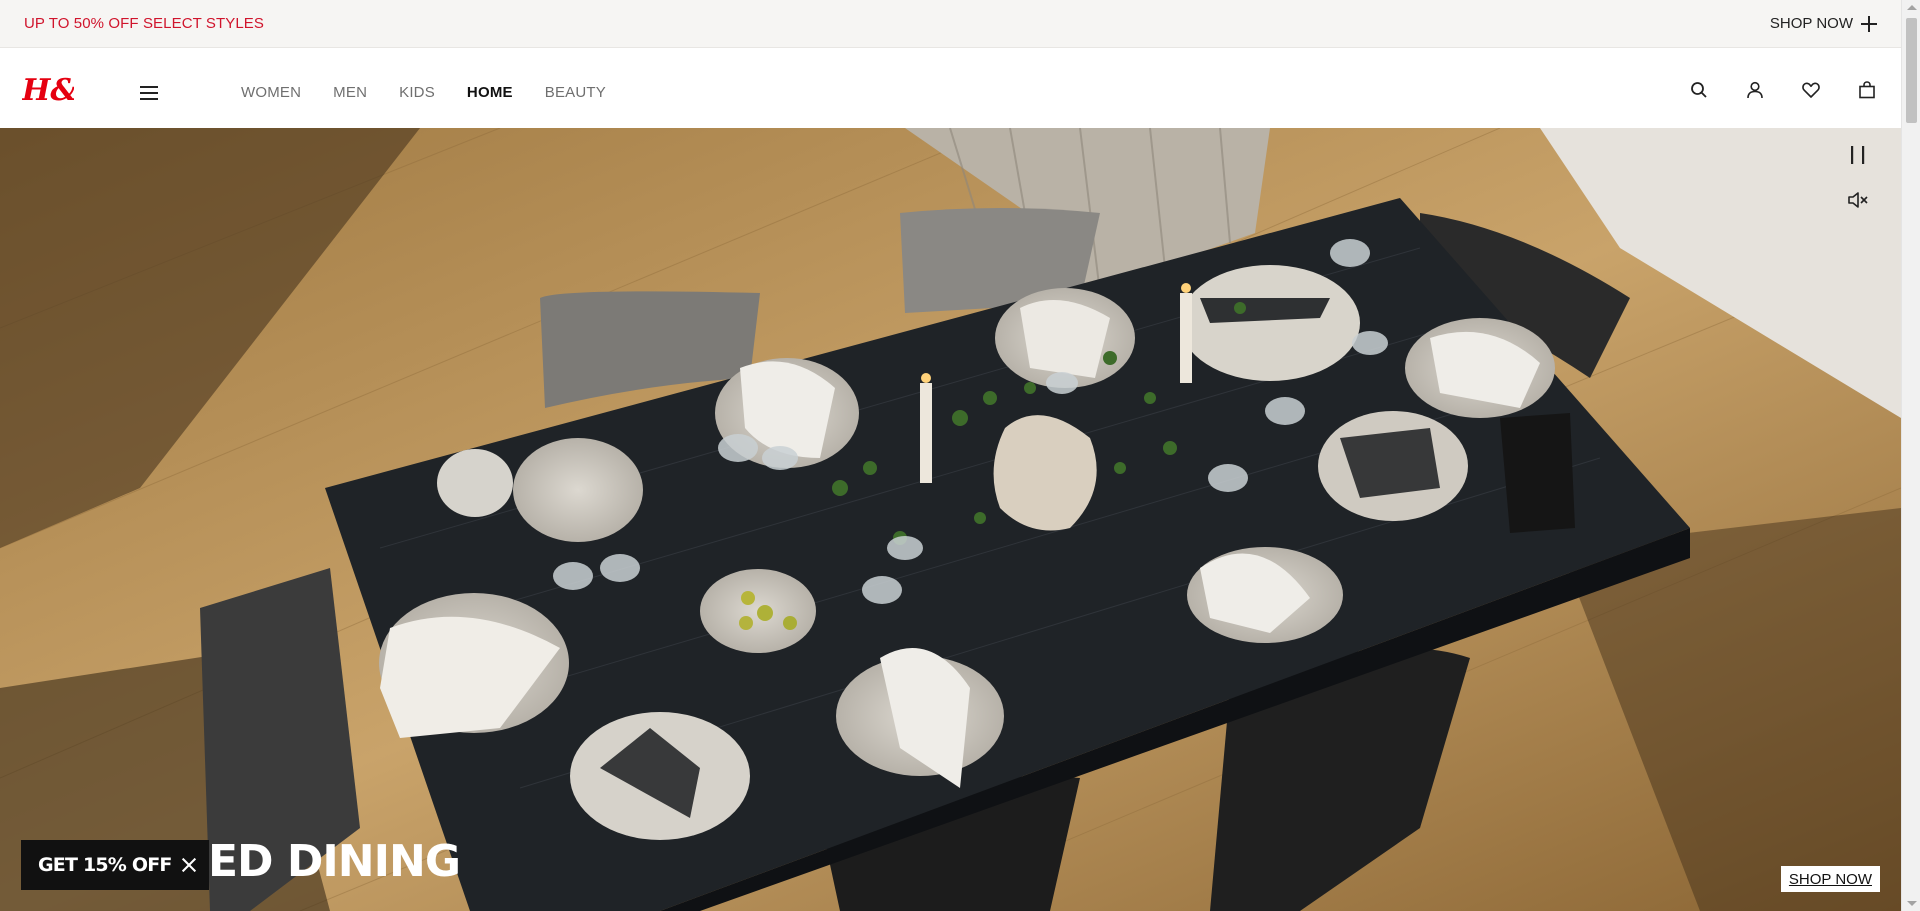 Image resolution: width=1920 pixels, height=911 pixels. What do you see at coordinates (105, 865) in the screenshot?
I see `discount-label: GET 15% OFF` at bounding box center [105, 865].